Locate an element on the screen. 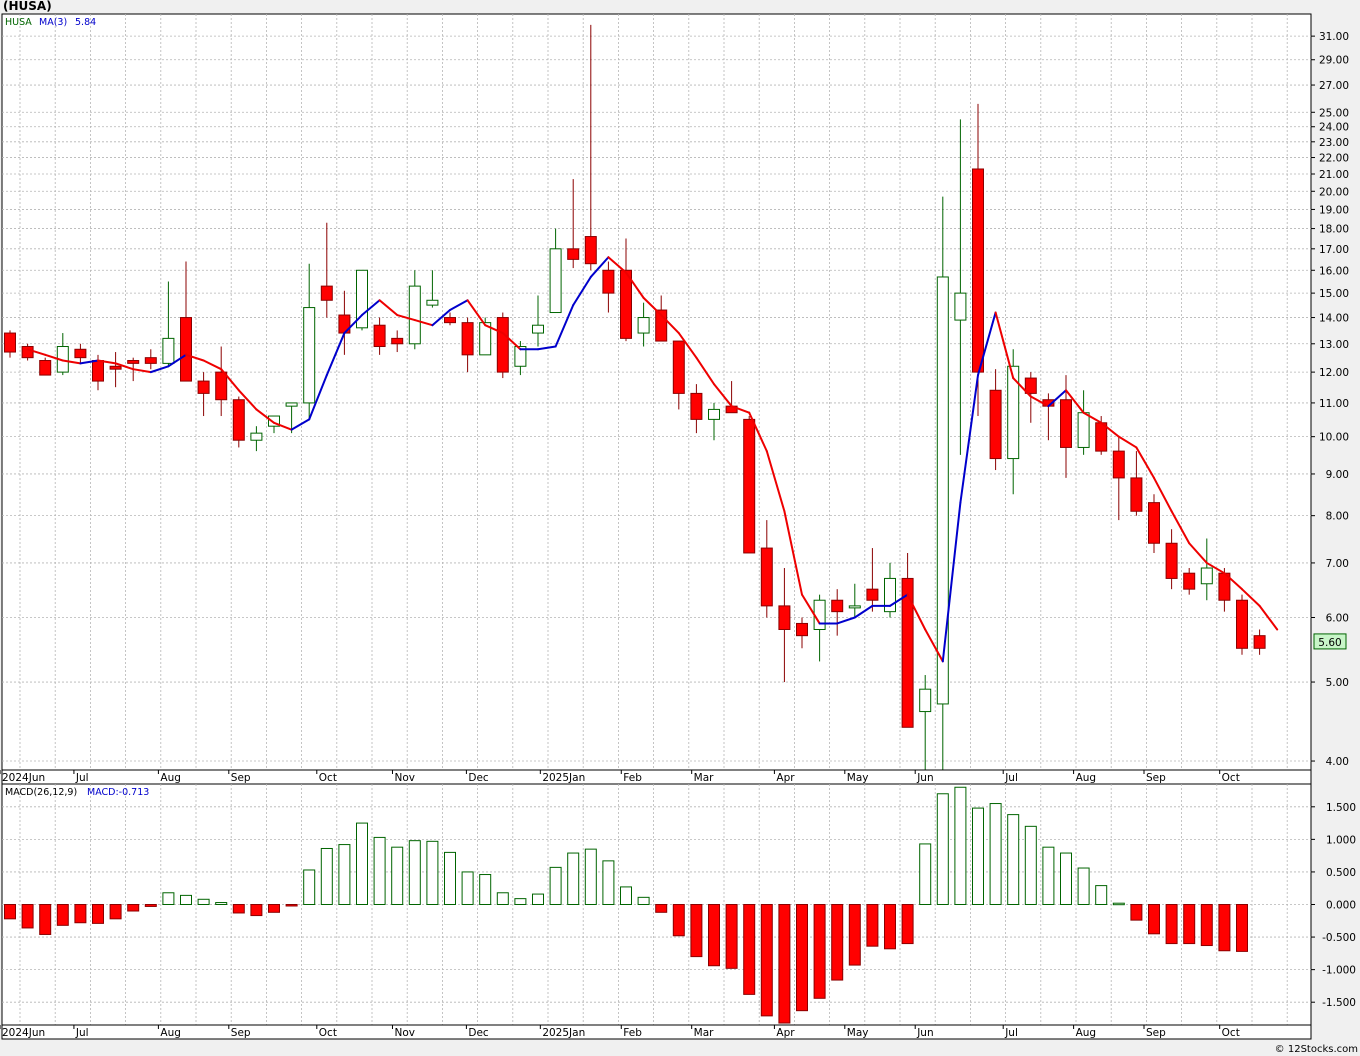 The image size is (1360, 1056). price-legend-ma-label: MA(3) is located at coordinates (53, 22).